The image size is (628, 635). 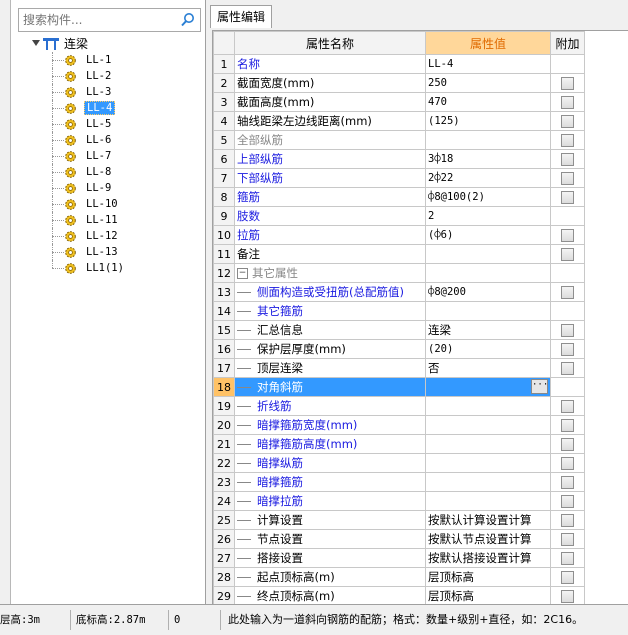 I want to click on property-value: (125), so click(x=488, y=121).